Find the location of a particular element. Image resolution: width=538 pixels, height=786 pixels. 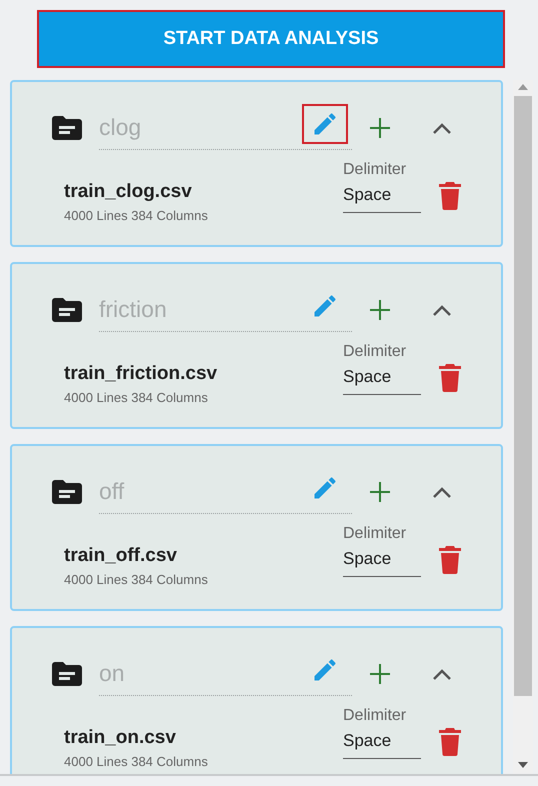

file-name: train_off.csv is located at coordinates (121, 556).